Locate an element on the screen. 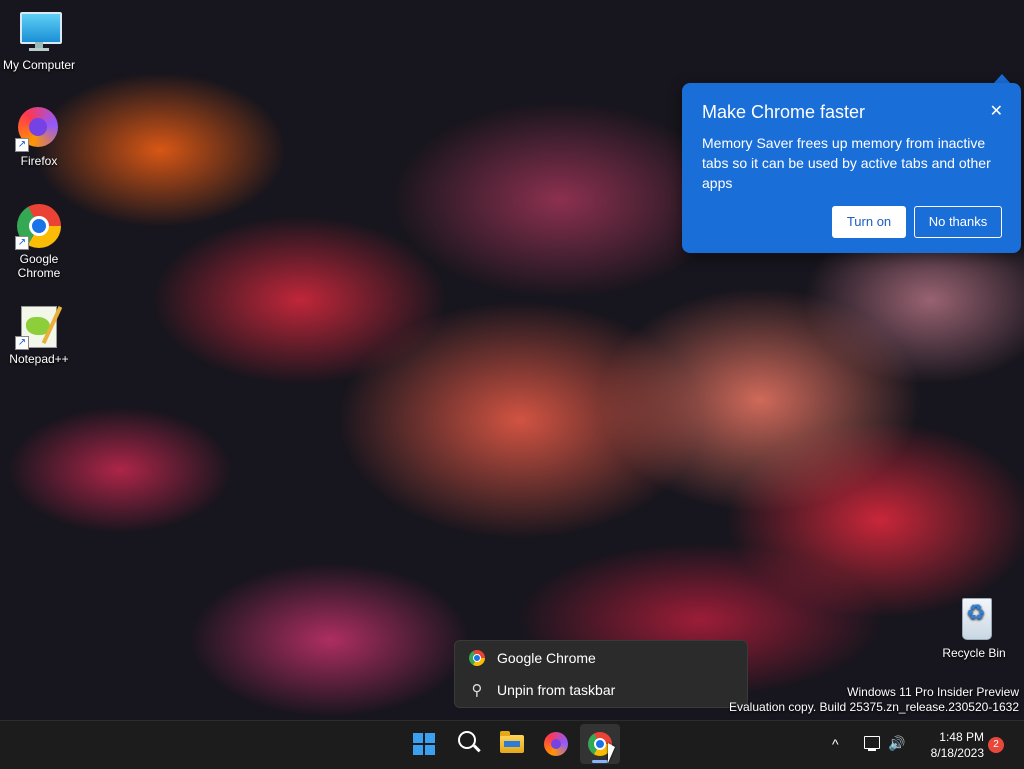 The width and height of the screenshot is (1024, 769). notification-badge: 2 is located at coordinates (996, 745).